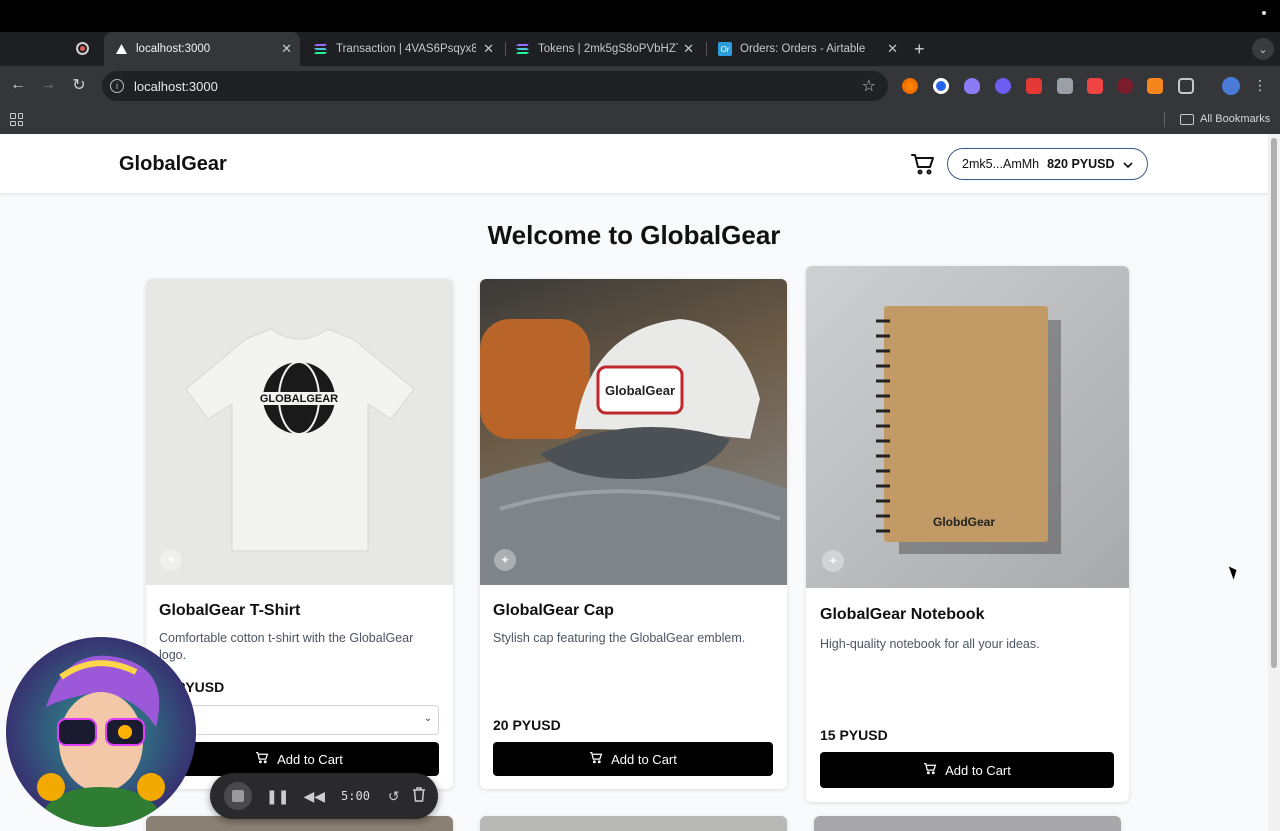  Describe the element at coordinates (967, 427) in the screenshot. I see `product-image-notebook: GlobdGear ✦` at that location.